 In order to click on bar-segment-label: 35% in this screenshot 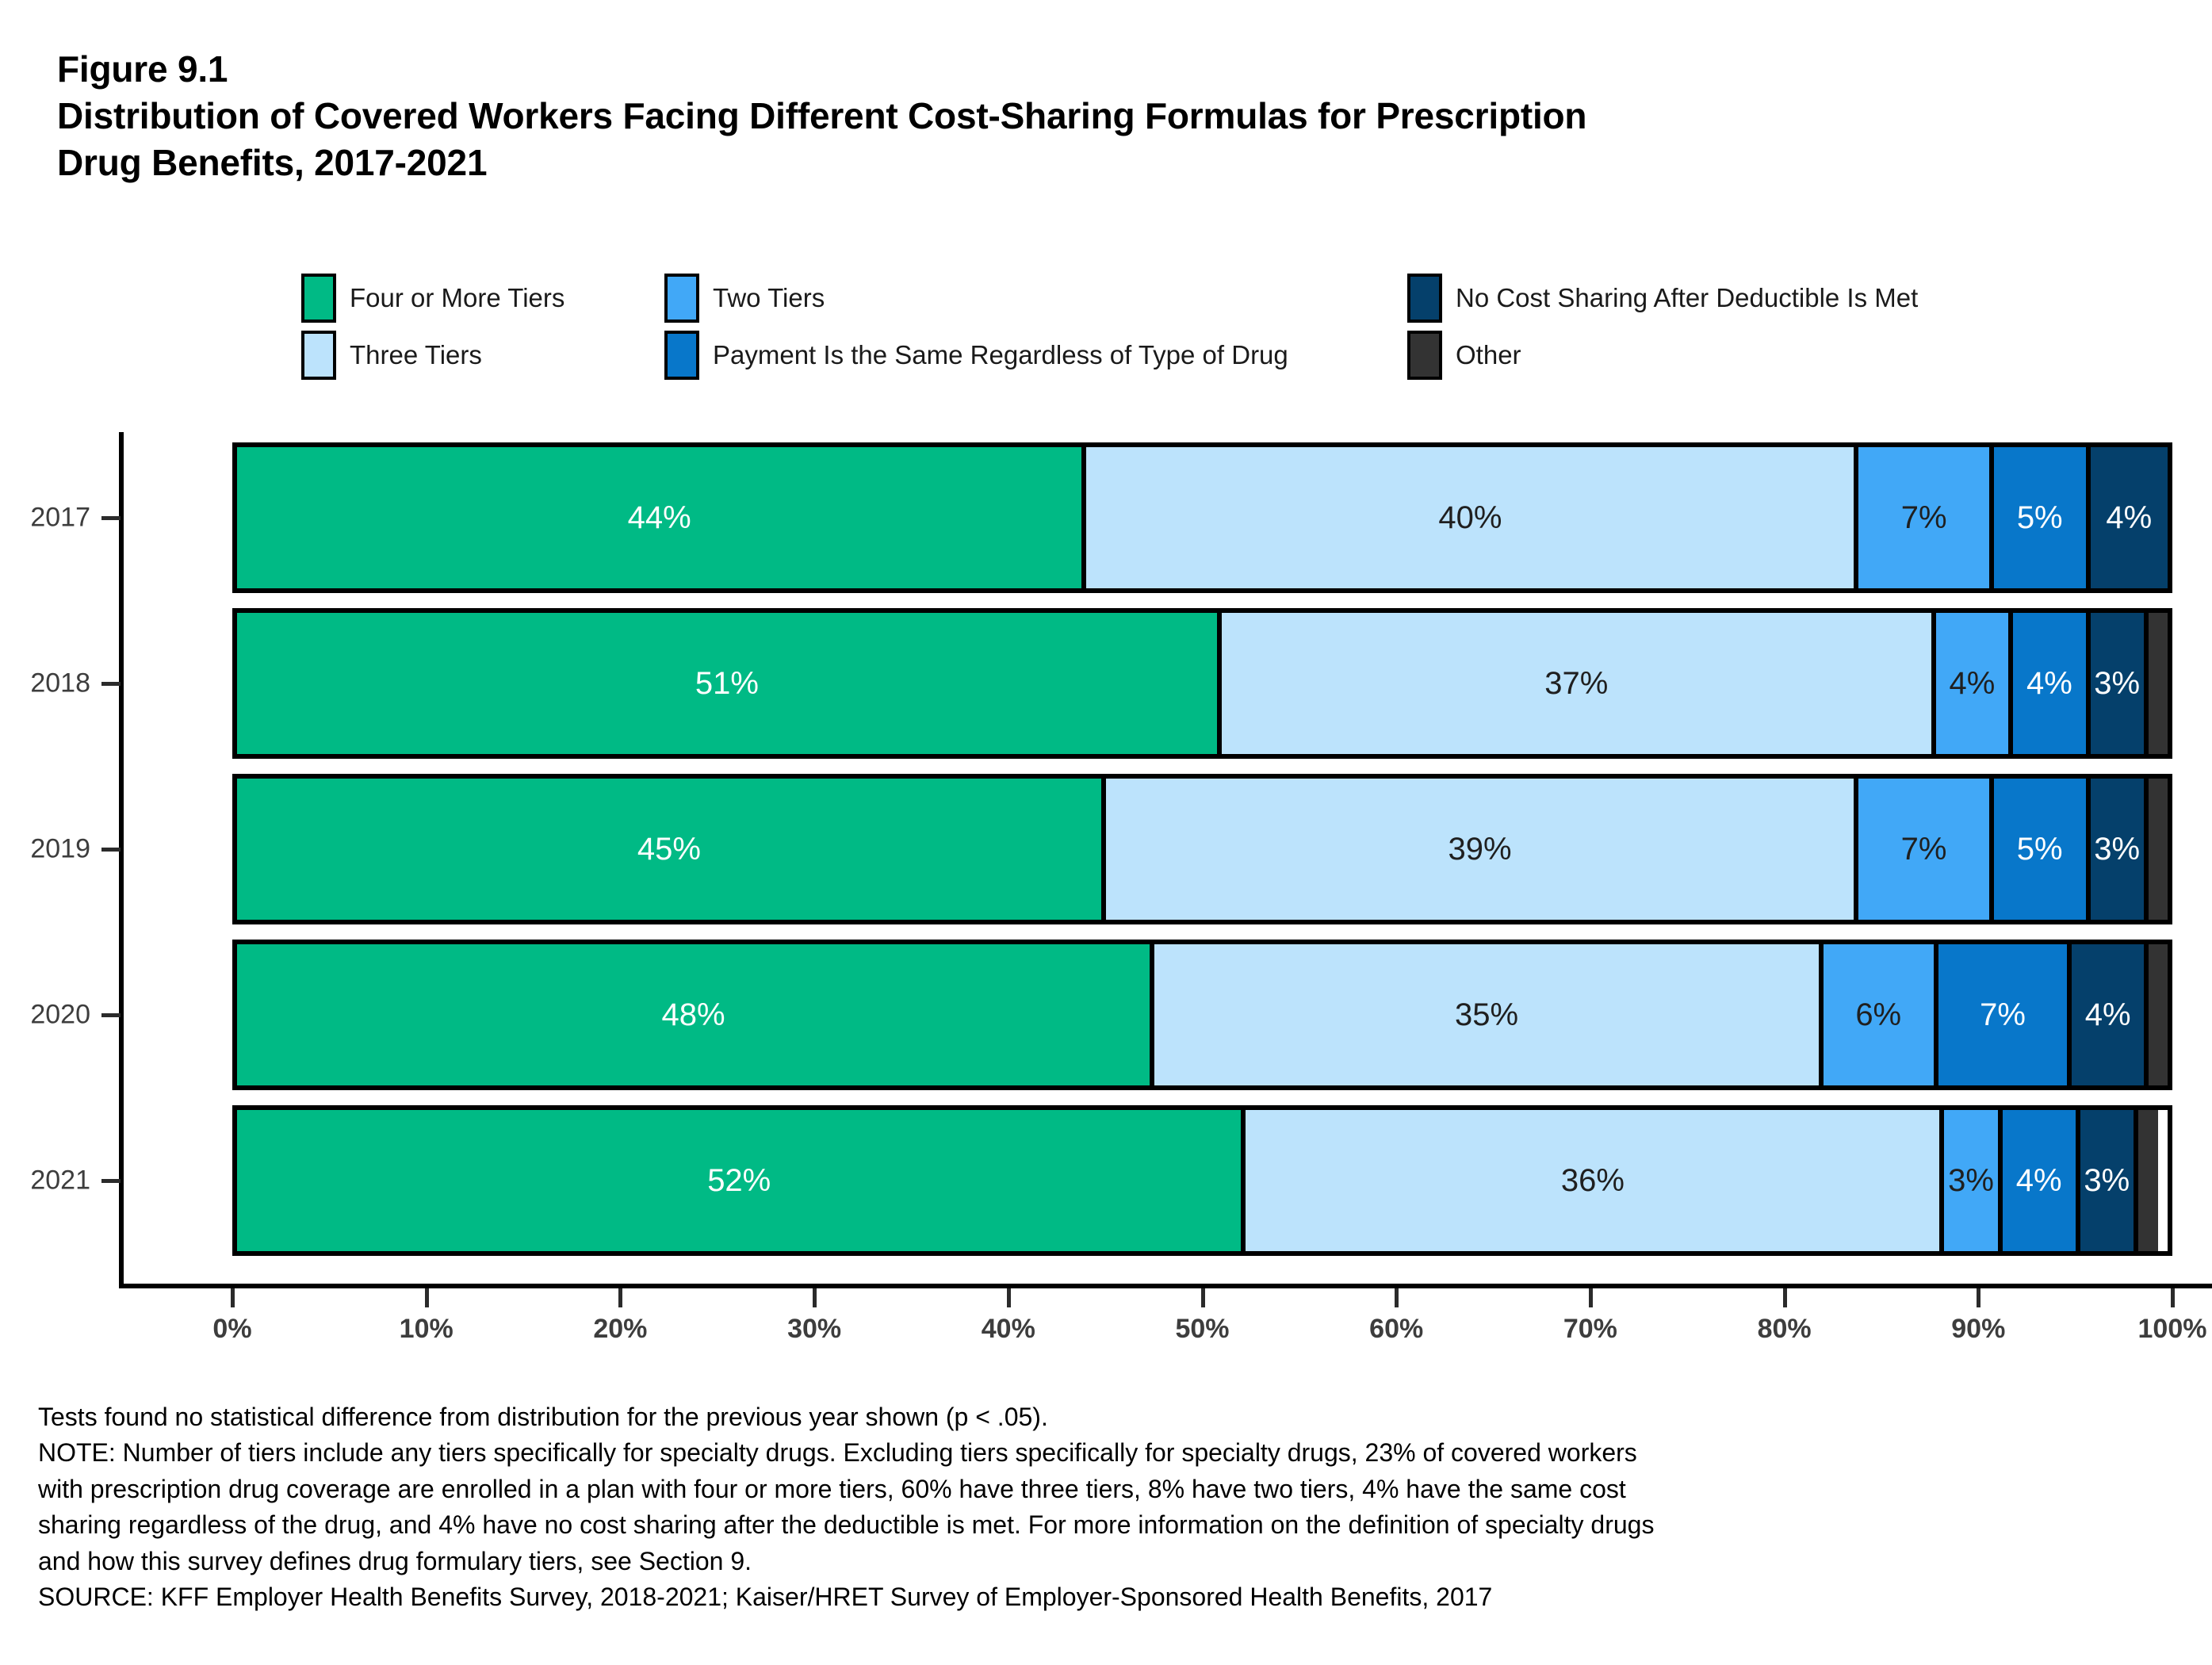, I will do `click(1486, 1014)`.